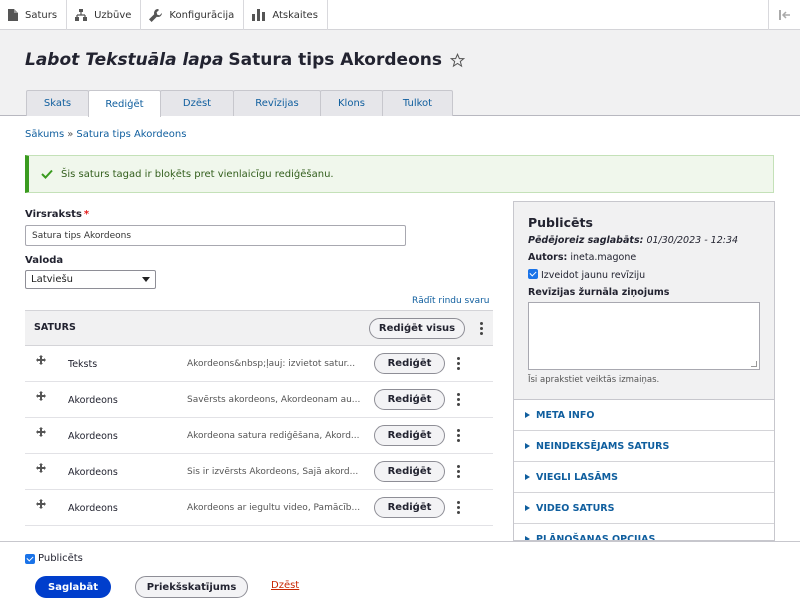 Image resolution: width=800 pixels, height=611 pixels. Describe the element at coordinates (52, 279) in the screenshot. I see `language-select-value: Latviešu` at that location.